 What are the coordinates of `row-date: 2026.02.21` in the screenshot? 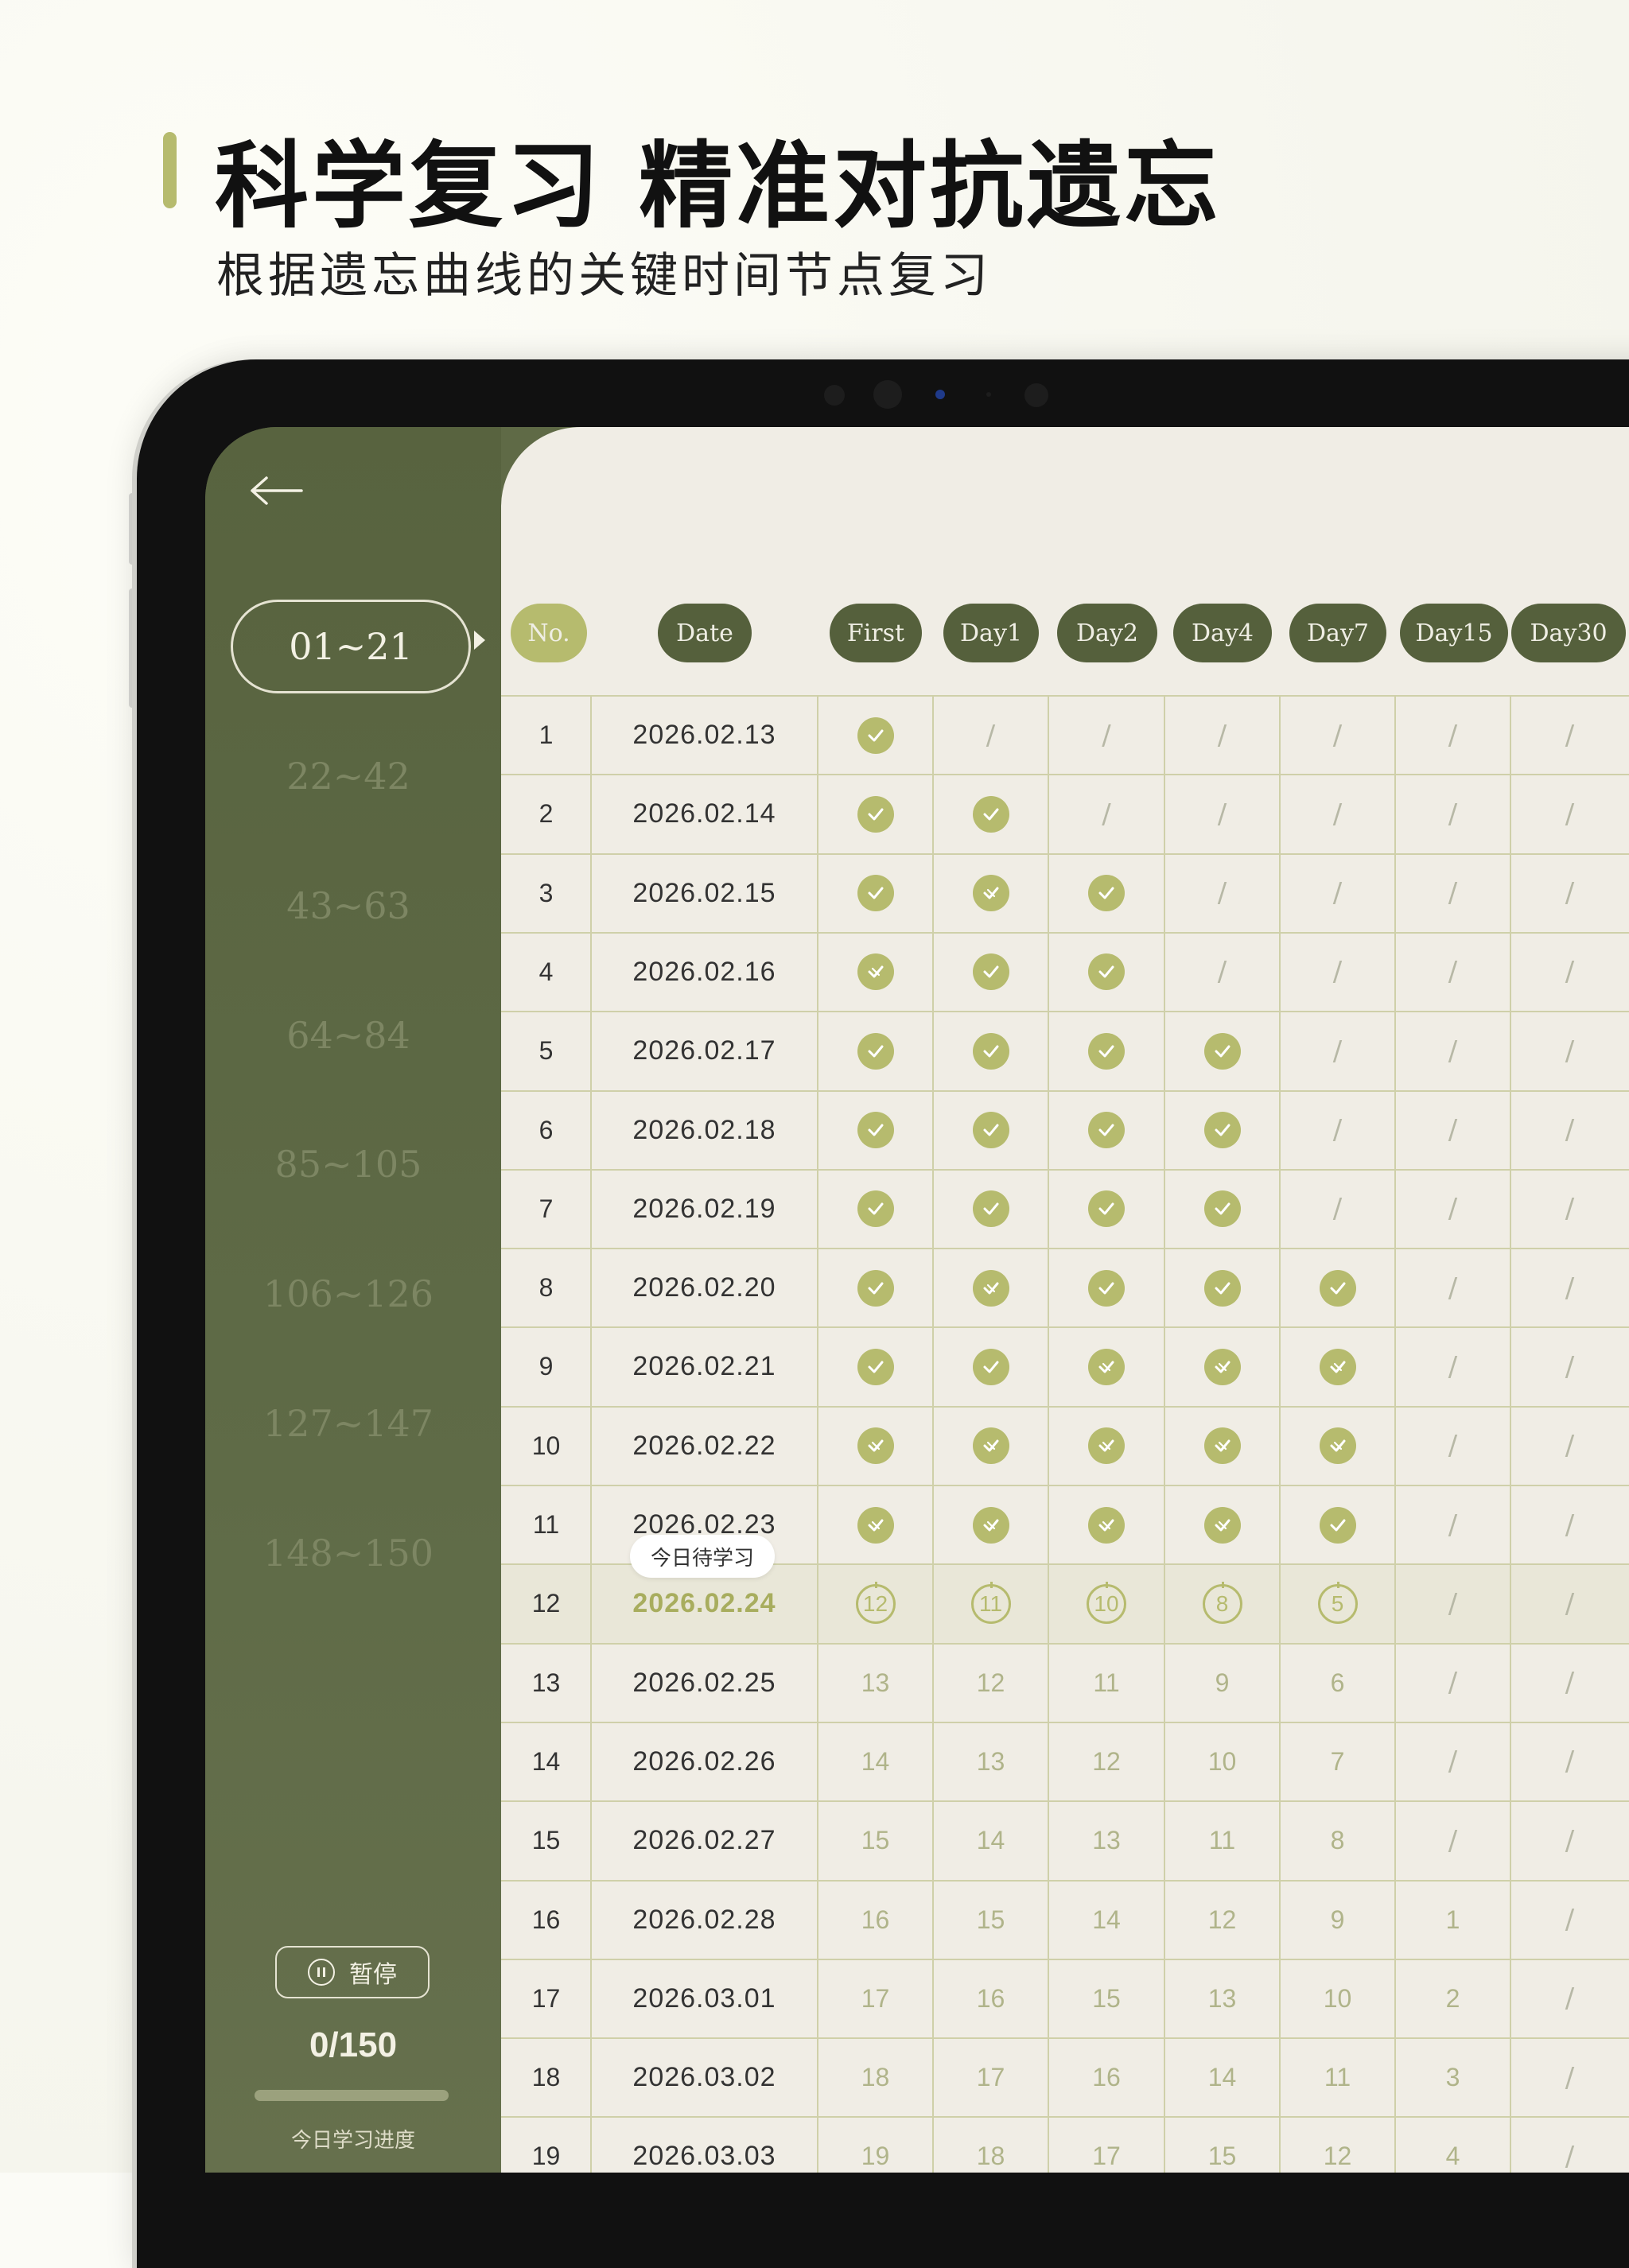 It's located at (704, 1366).